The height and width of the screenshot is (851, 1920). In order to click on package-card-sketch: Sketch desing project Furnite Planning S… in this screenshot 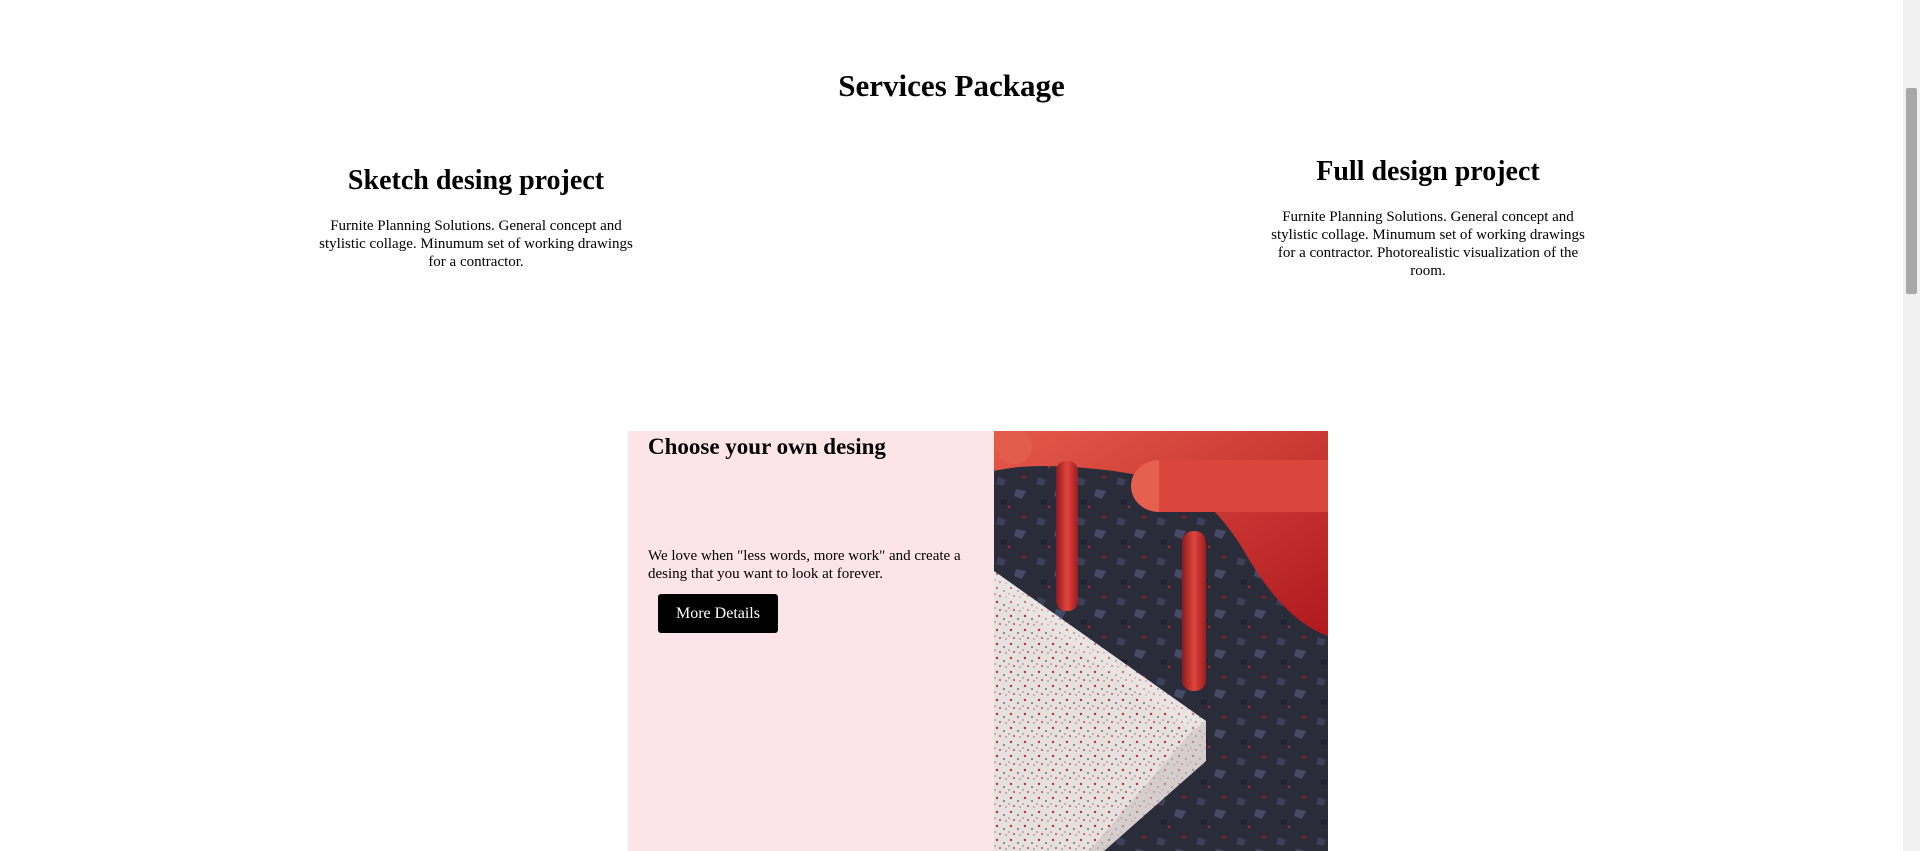, I will do `click(476, 218)`.